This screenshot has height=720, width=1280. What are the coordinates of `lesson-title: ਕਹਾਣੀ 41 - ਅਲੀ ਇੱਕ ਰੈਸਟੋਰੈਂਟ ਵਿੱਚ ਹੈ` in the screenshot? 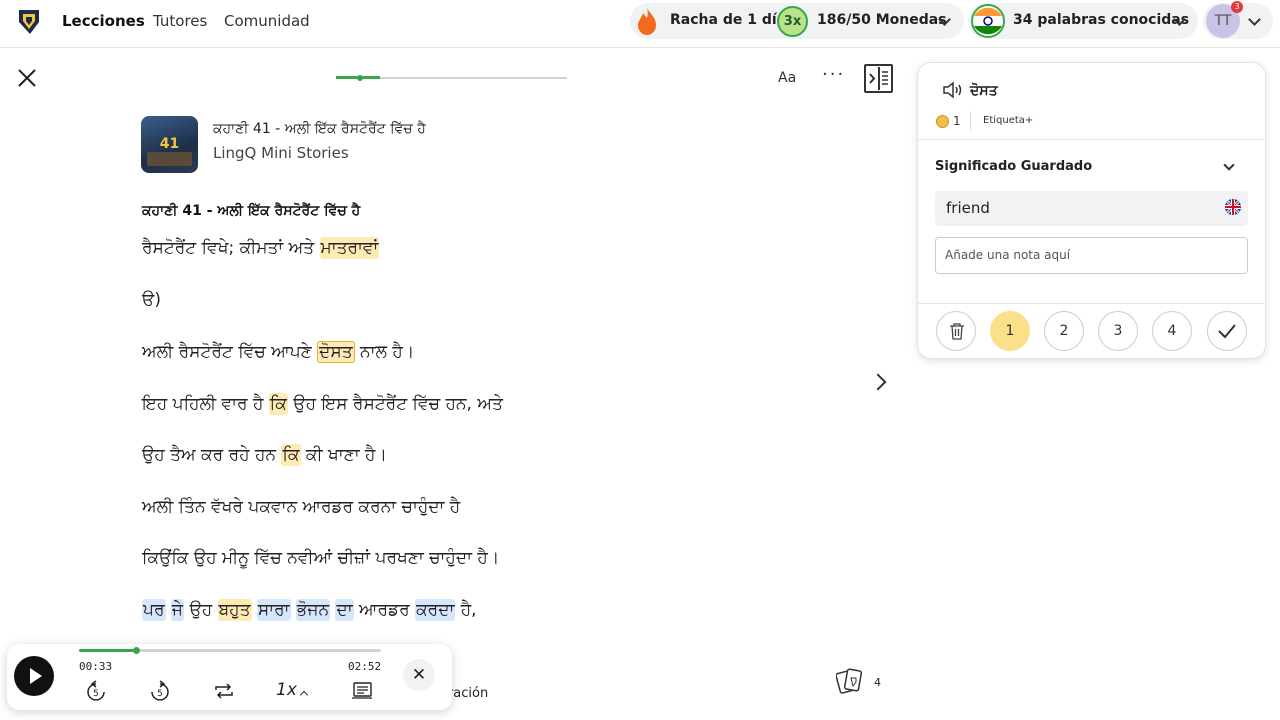 It's located at (319, 129).